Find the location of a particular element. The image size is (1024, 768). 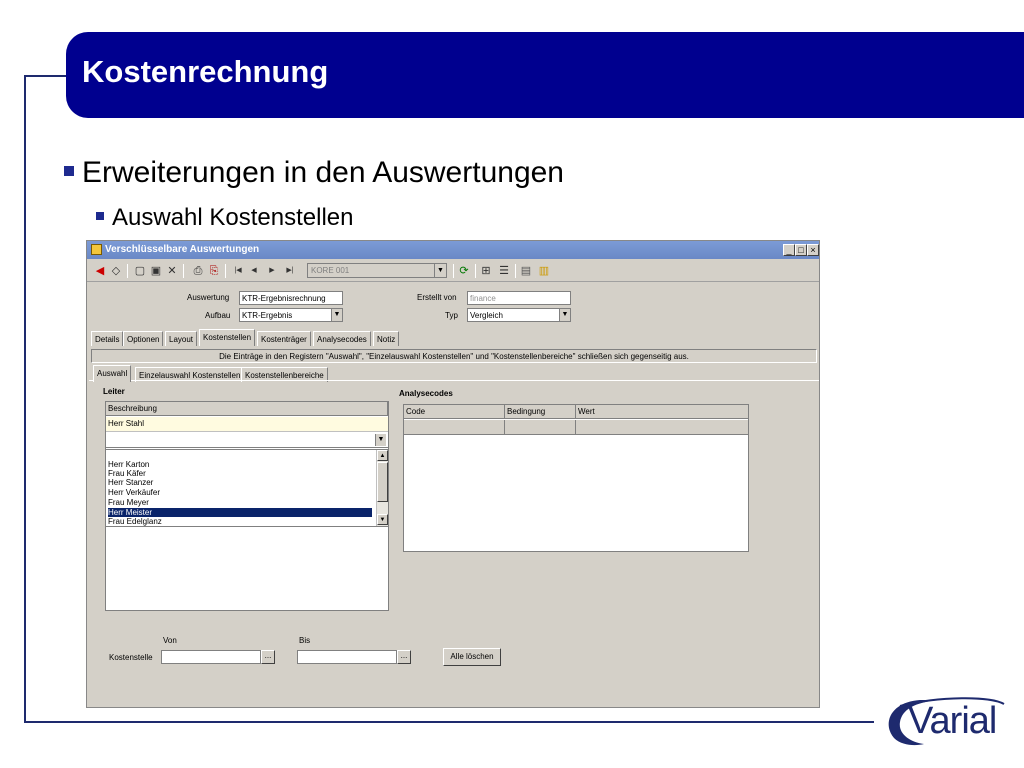

new-document-icon: ▢ is located at coordinates (140, 271).